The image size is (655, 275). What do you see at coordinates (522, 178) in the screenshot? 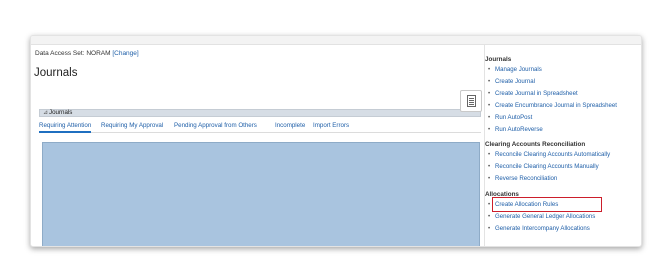
I see `task-reverse-reconciliation: Reverse Reconciliation` at bounding box center [522, 178].